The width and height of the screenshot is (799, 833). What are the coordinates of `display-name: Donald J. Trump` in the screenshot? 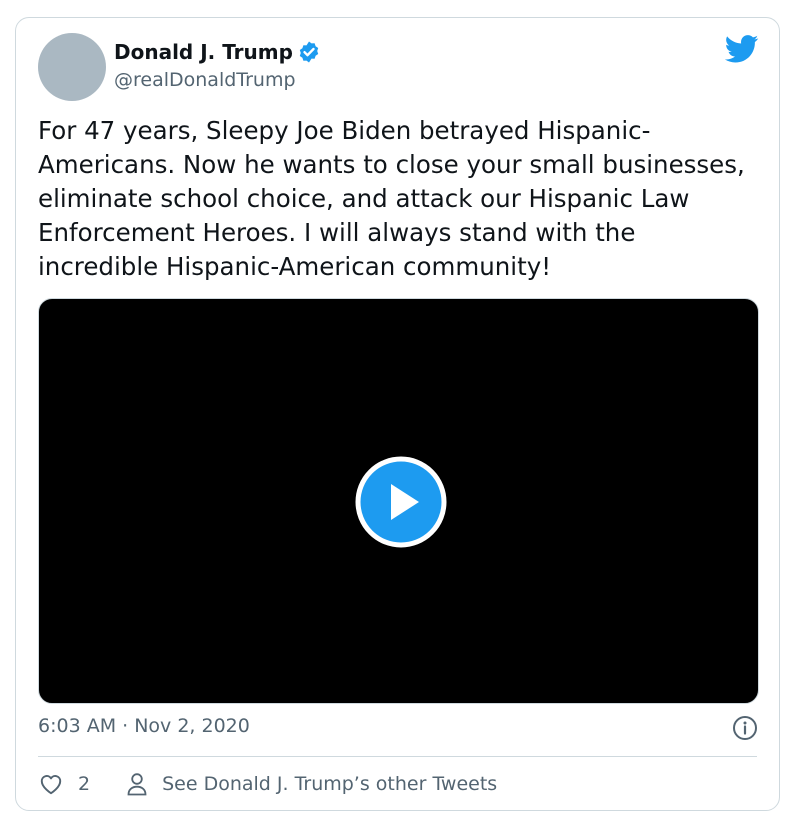 It's located at (203, 52).